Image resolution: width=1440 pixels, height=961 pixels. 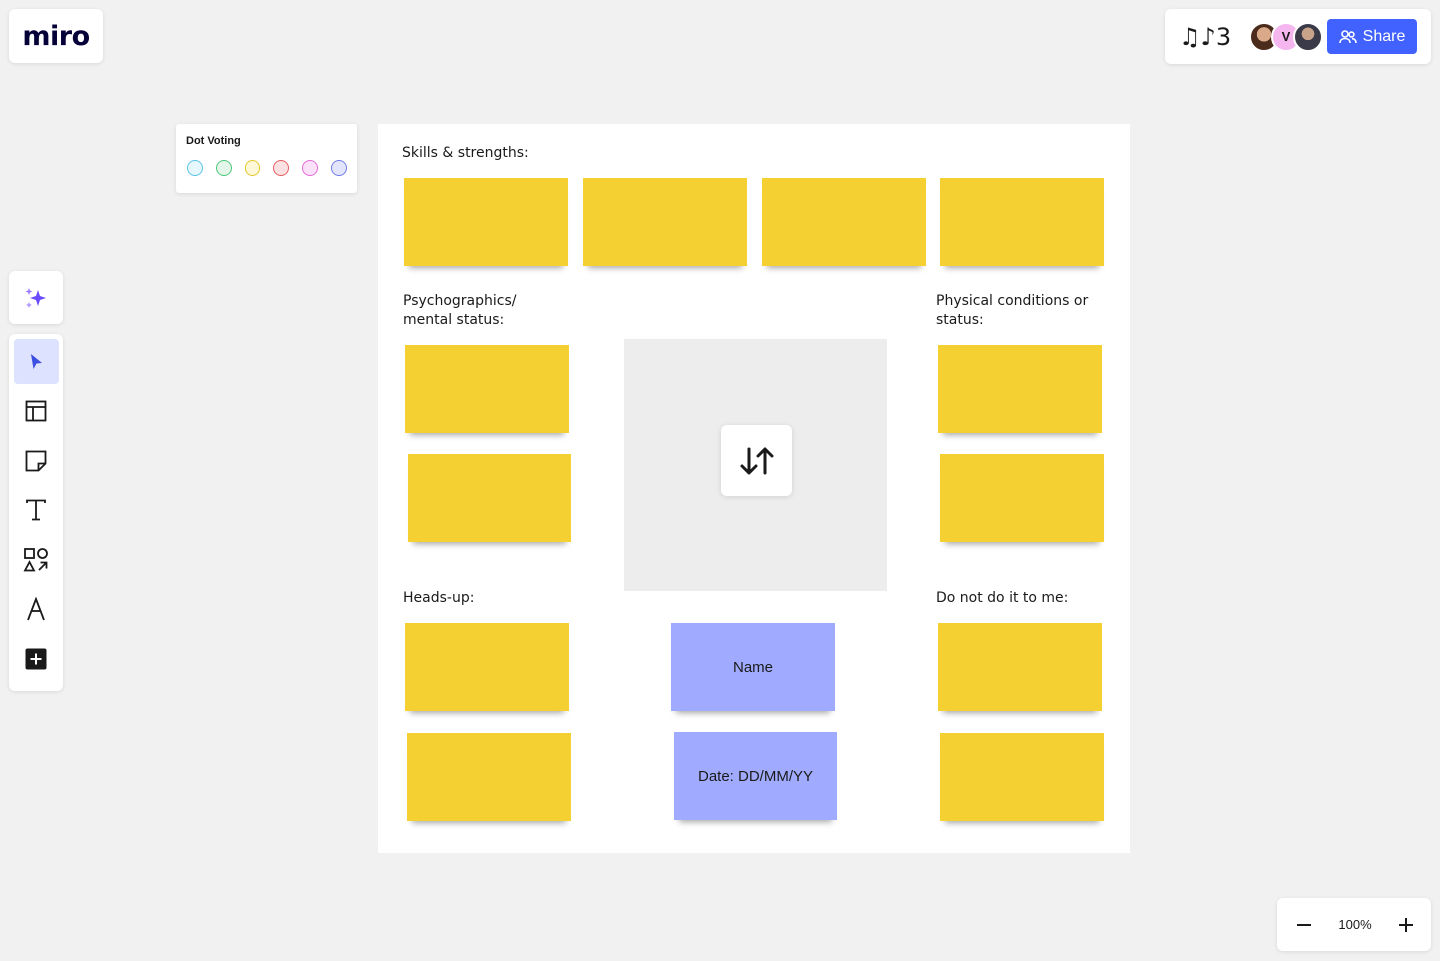 I want to click on date-note: Date: DD/MM/YY, so click(x=755, y=776).